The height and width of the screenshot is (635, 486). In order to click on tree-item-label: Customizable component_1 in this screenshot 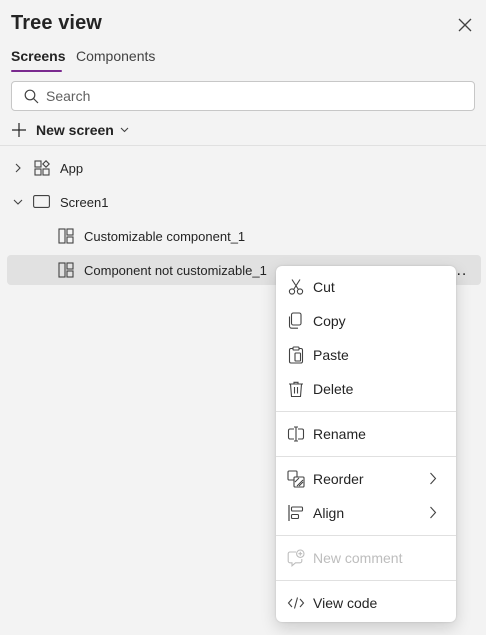, I will do `click(165, 236)`.